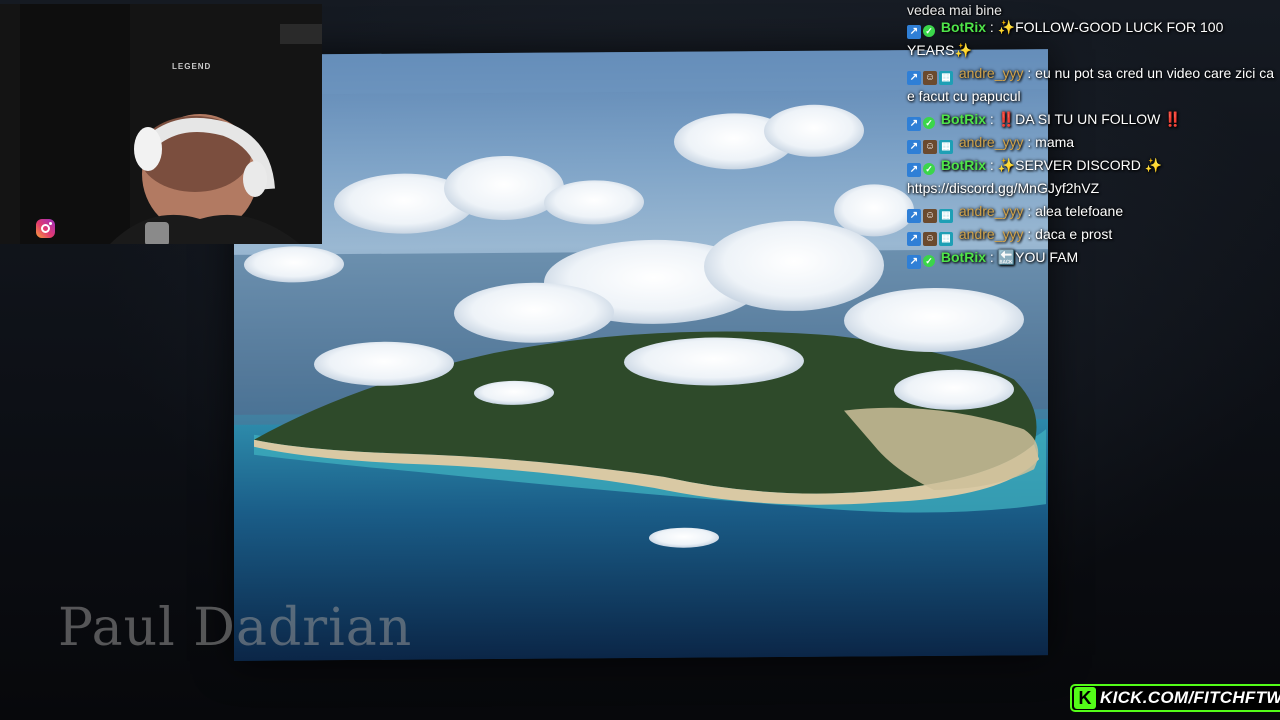  Describe the element at coordinates (1047, 257) in the screenshot. I see `chat-text: YOU FAM` at that location.